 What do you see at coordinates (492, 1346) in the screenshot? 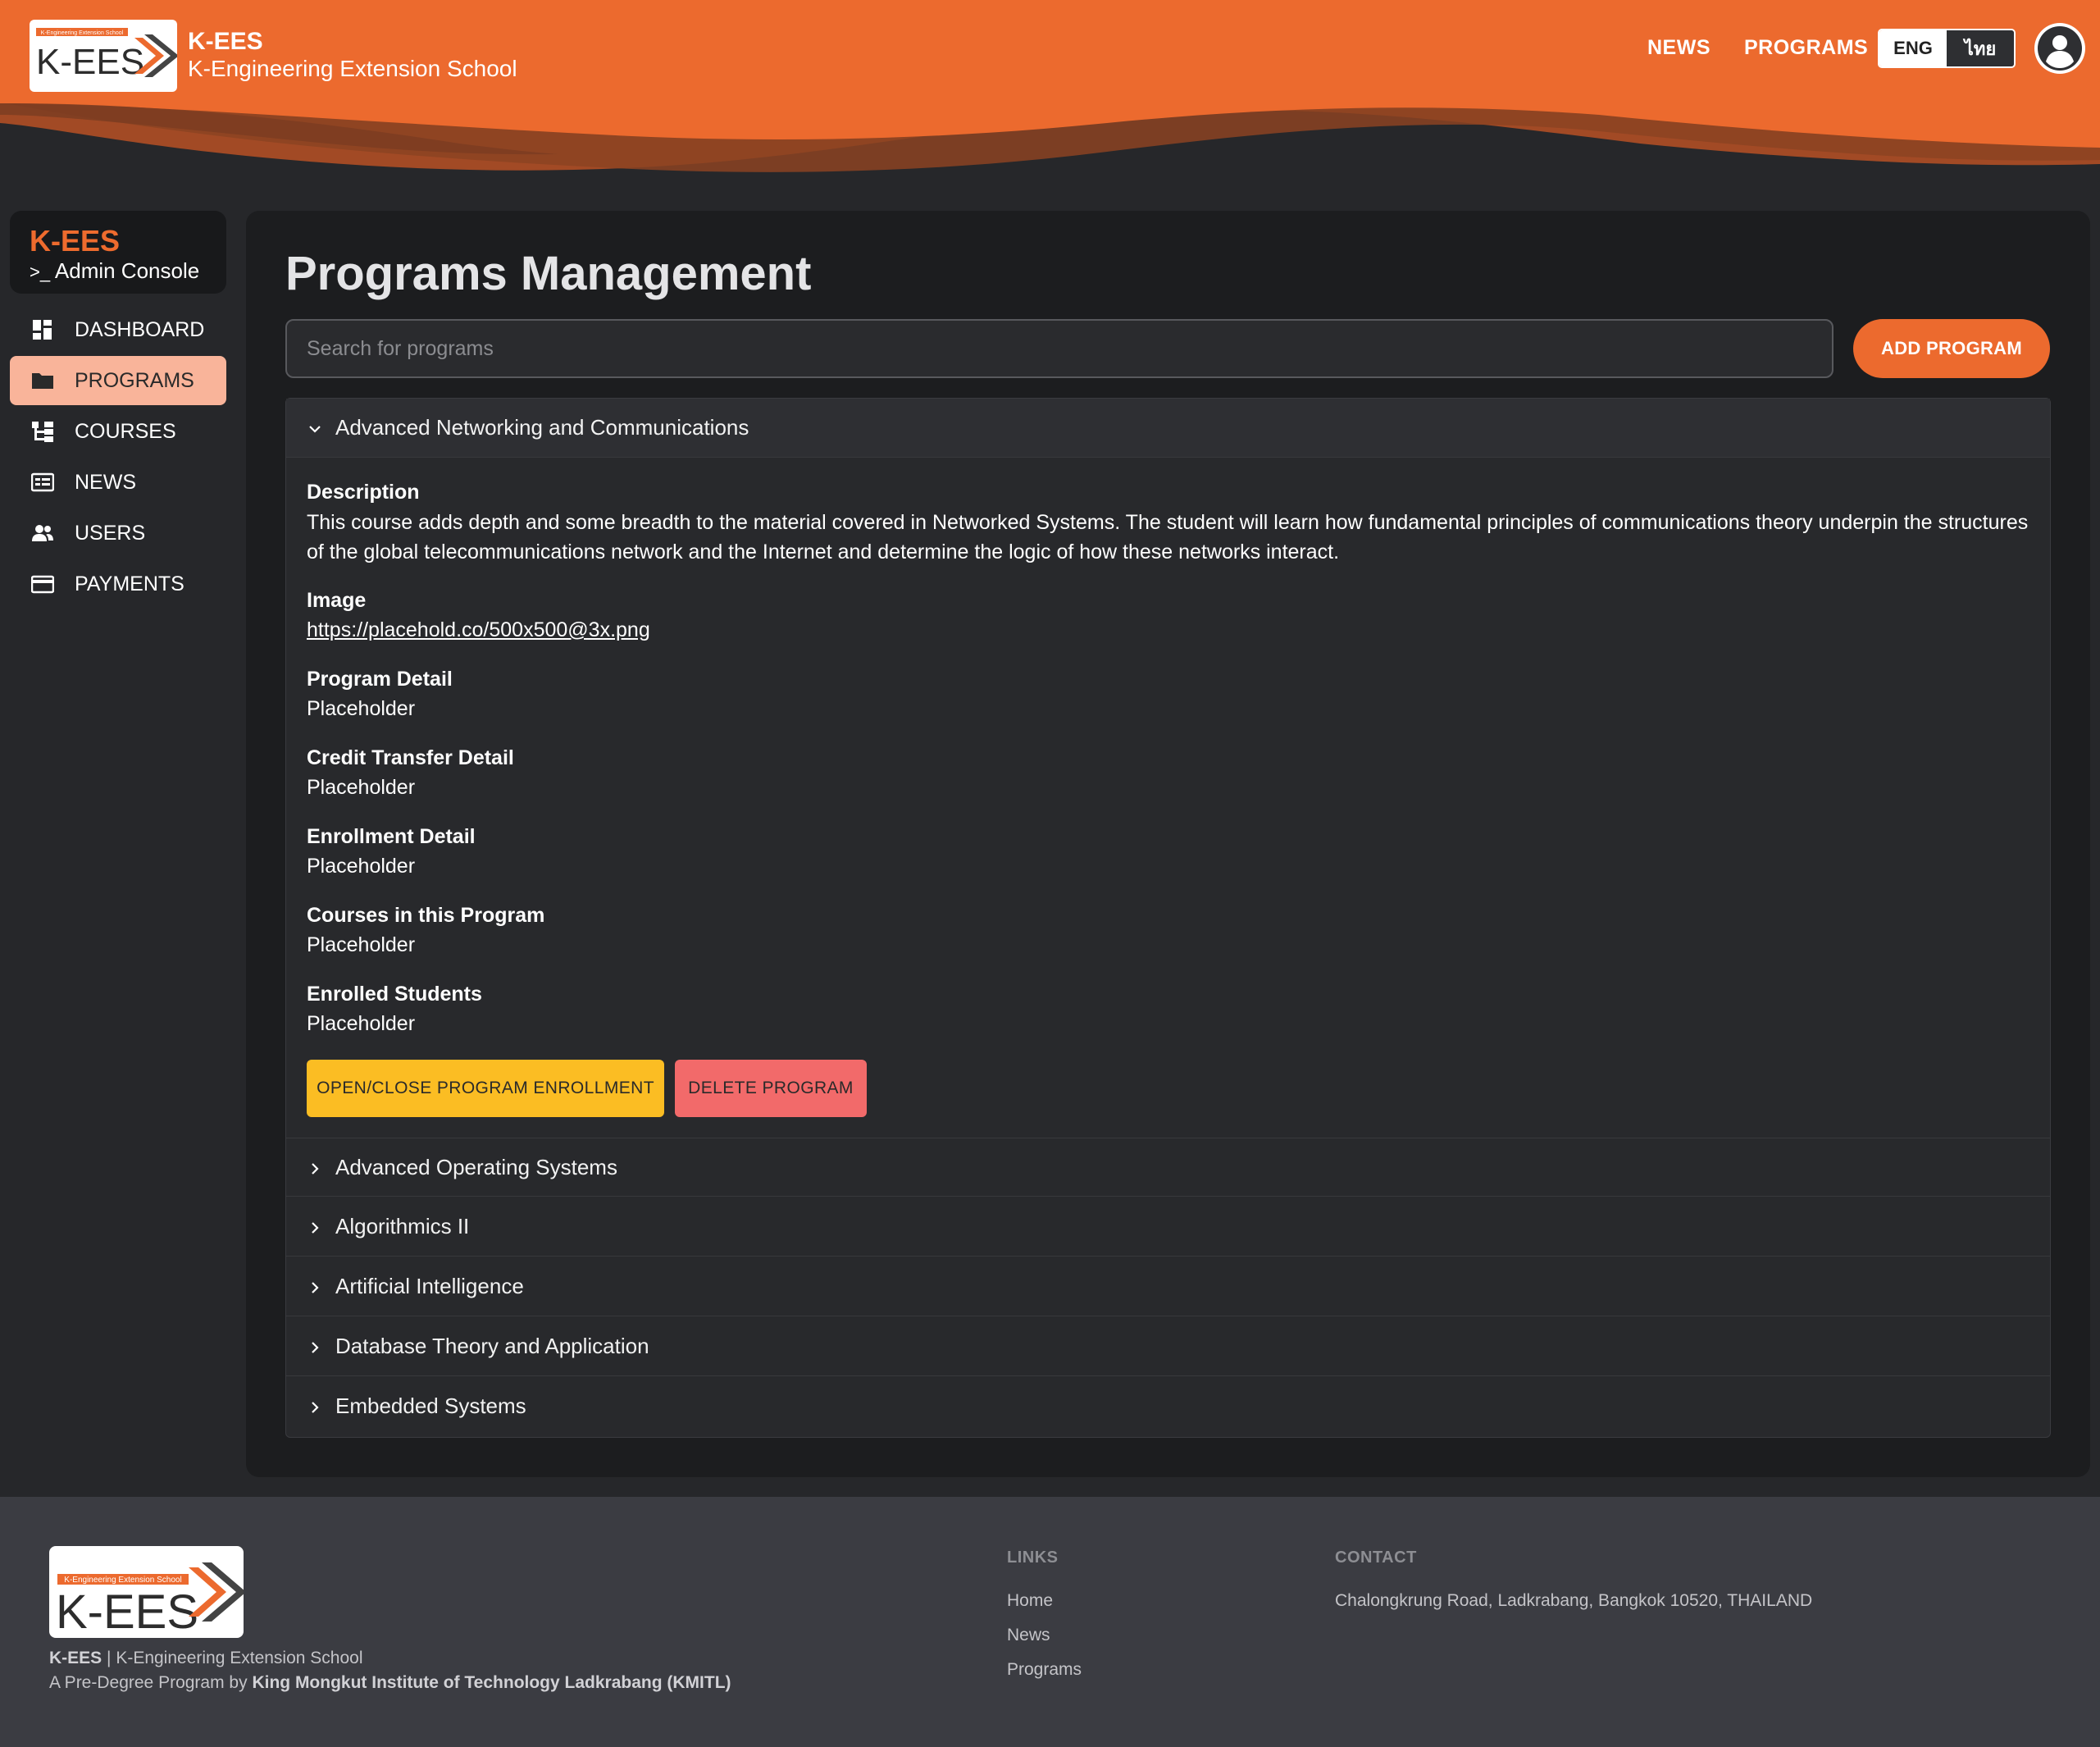
I see `program-name: Database Theory and Application` at bounding box center [492, 1346].